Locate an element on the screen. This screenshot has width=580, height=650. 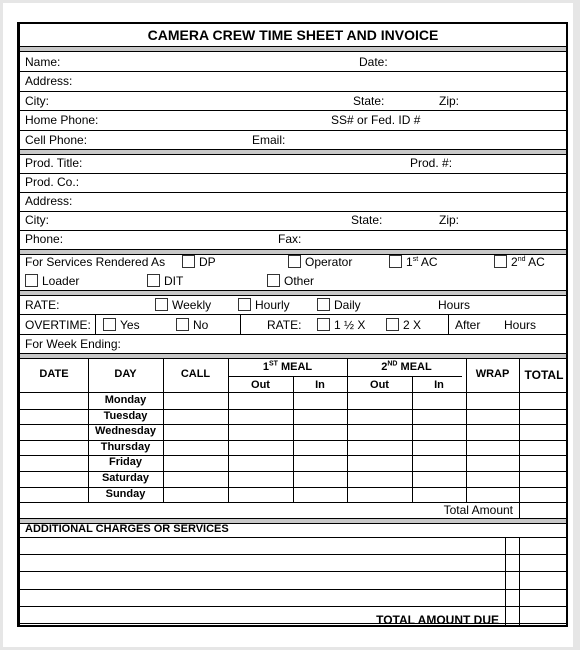
service-other: Other is located at coordinates (290, 281).